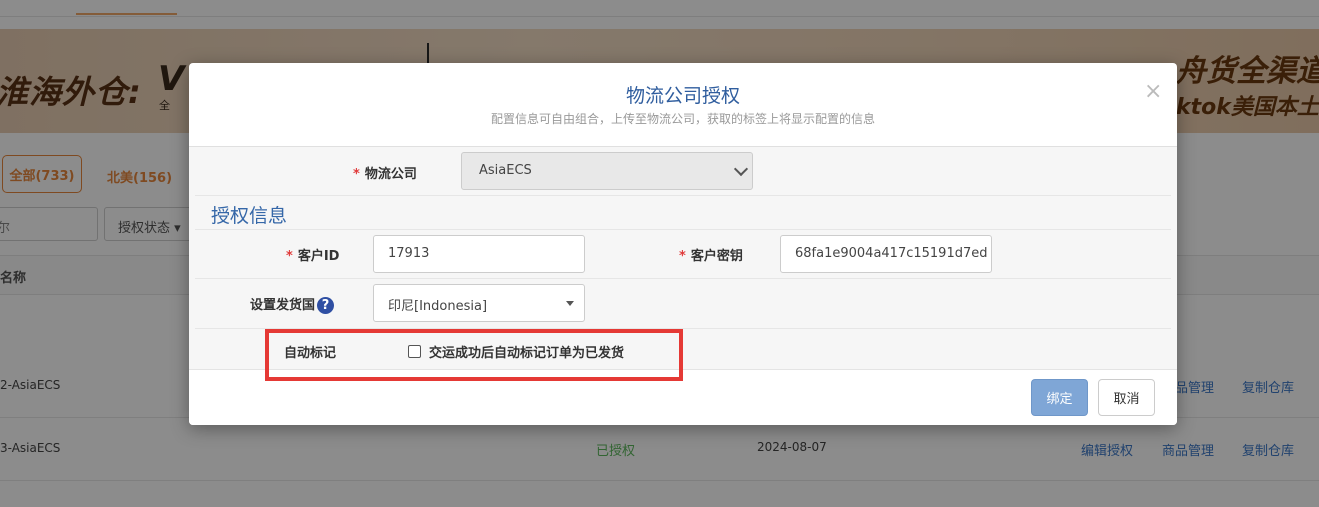 The image size is (1319, 507). Describe the element at coordinates (683, 213) in the screenshot. I see `auth-info-section: 授权信息` at that location.